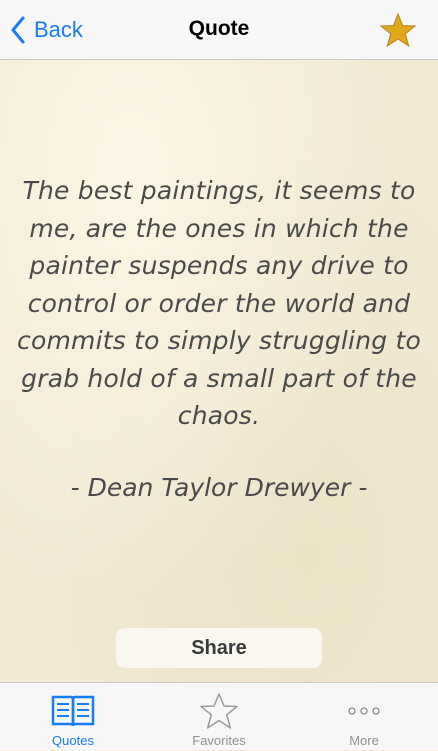  I want to click on page-title: Quote, so click(219, 28).